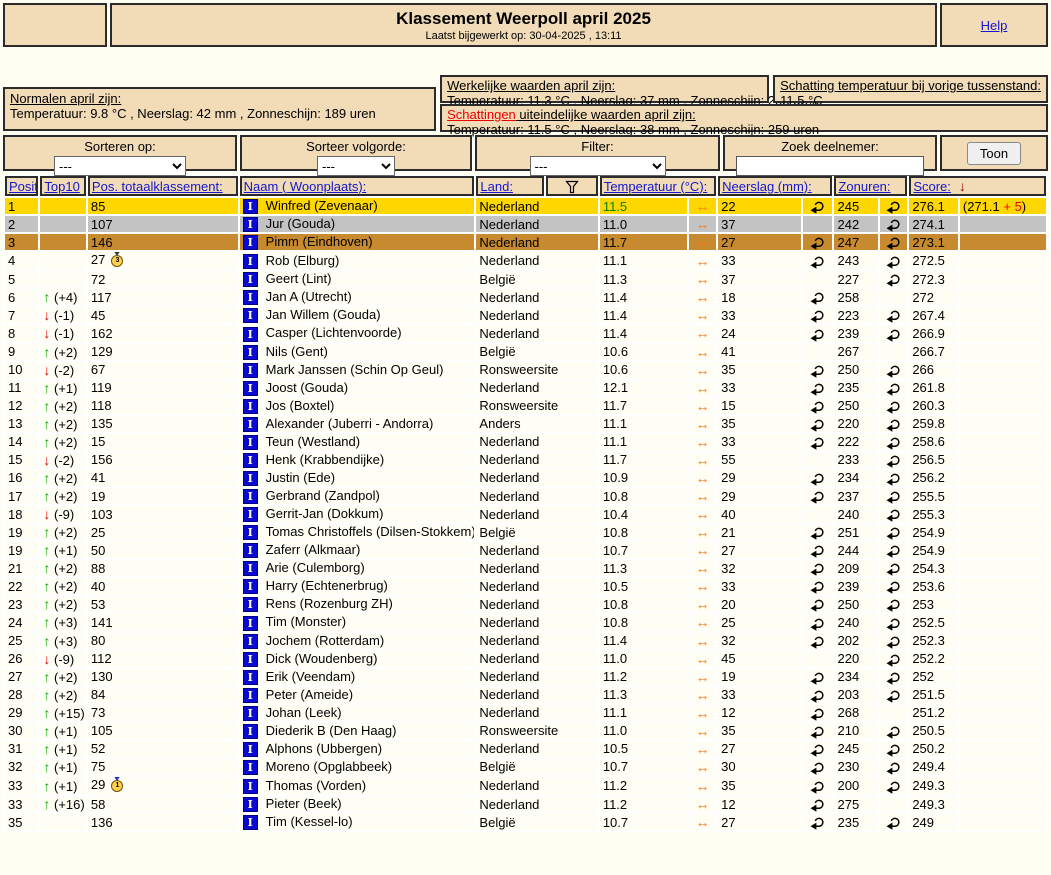 The image size is (1051, 875). Describe the element at coordinates (22, 261) in the screenshot. I see `position-cell: 4` at that location.